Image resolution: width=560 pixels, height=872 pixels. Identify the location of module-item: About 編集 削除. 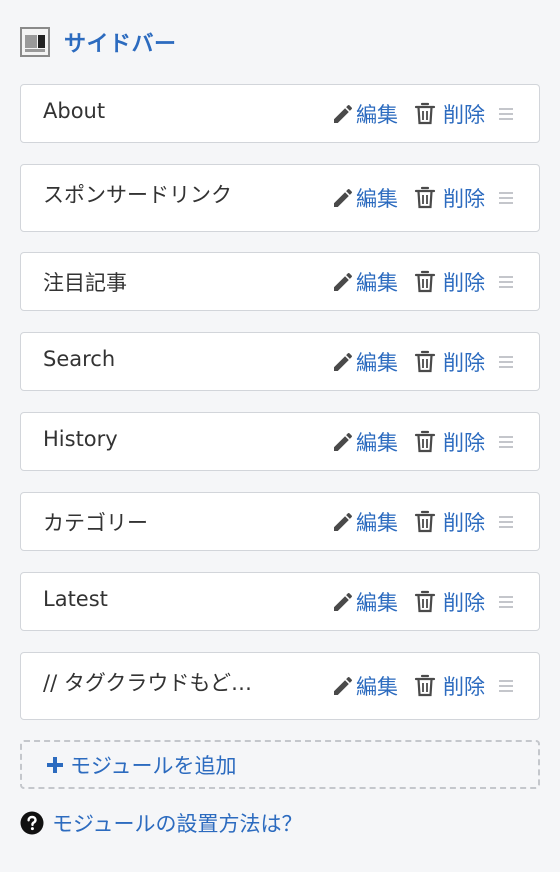
(280, 113).